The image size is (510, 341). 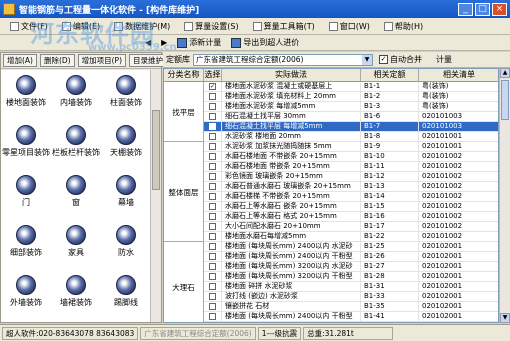 What do you see at coordinates (148, 42) in the screenshot?
I see `nav-first-button: ◀` at bounding box center [148, 42].